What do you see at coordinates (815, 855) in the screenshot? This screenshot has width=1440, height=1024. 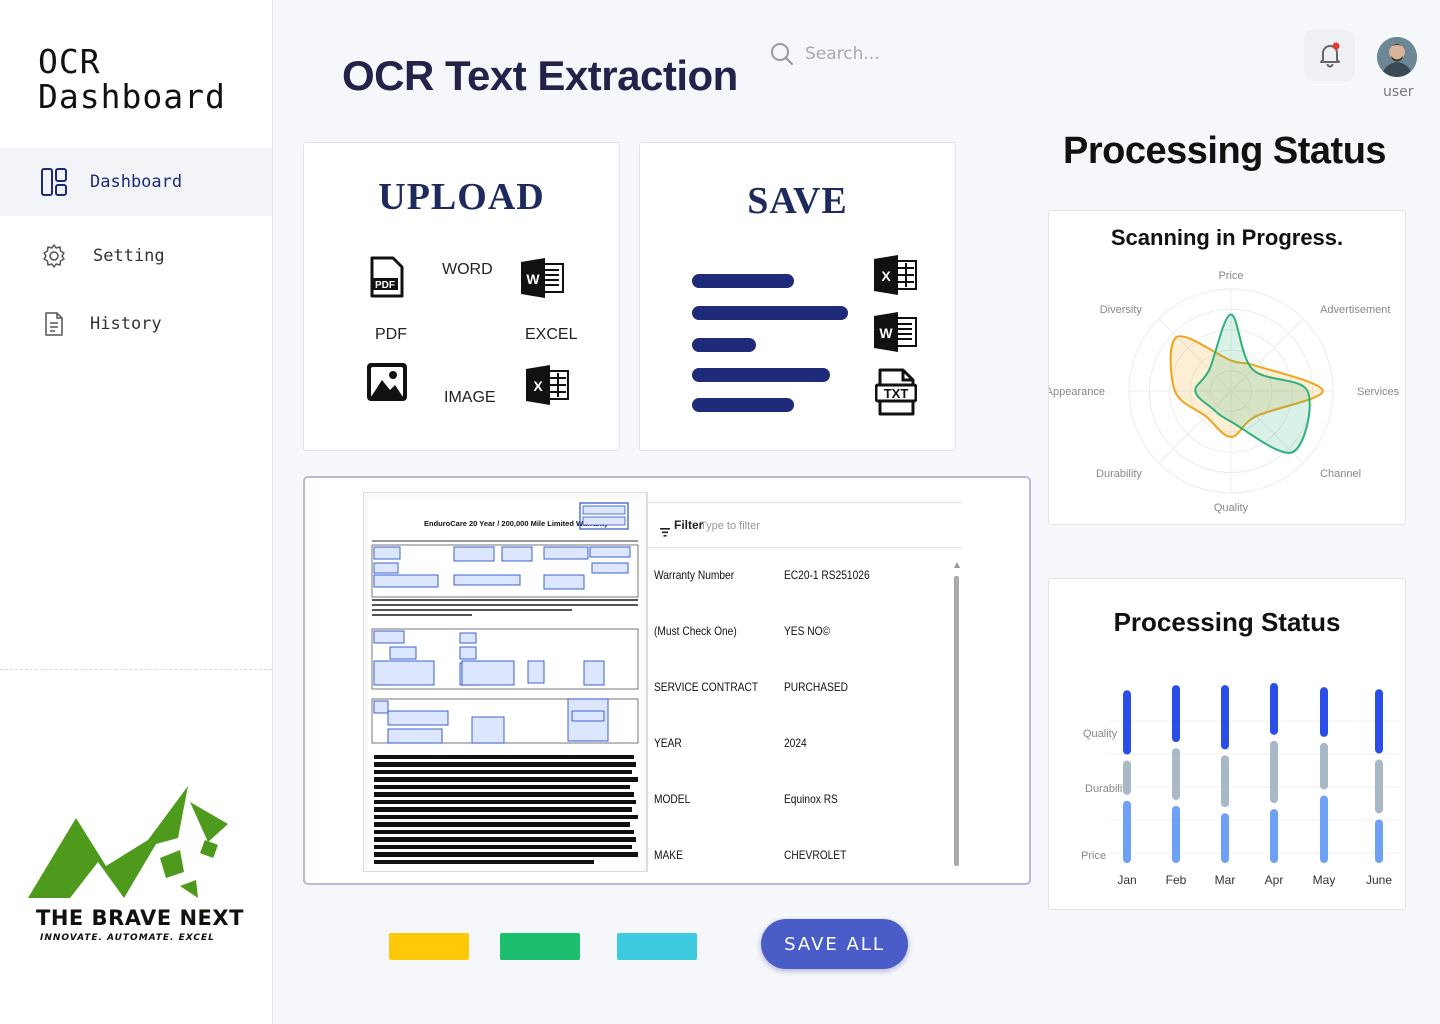 I see `row-value: CHEVROLET` at bounding box center [815, 855].